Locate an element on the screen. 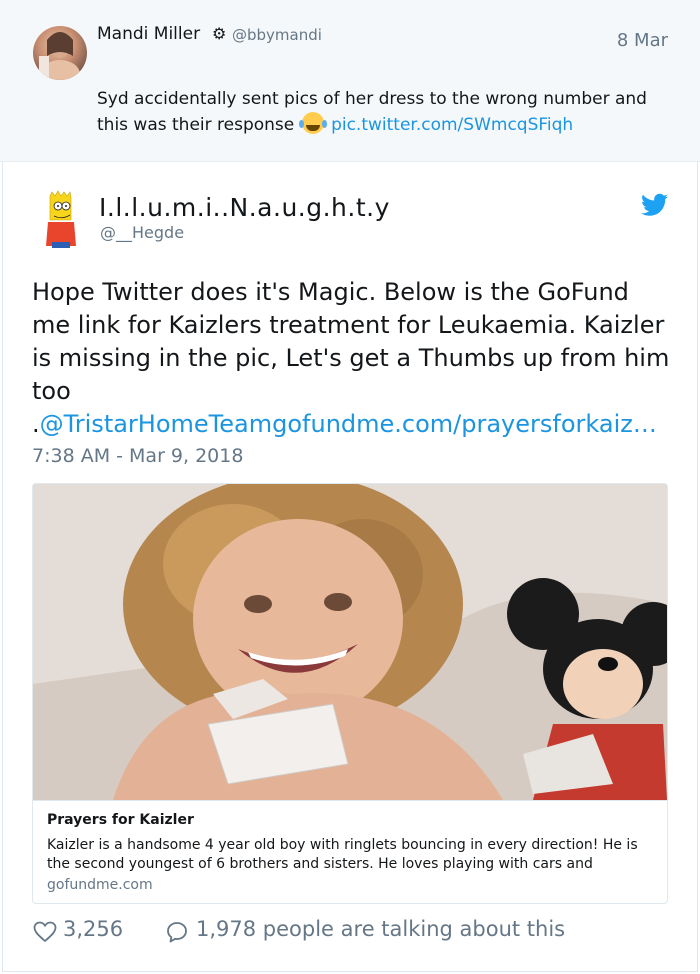  mention-link: @TristarHomeTeam is located at coordinates (156, 424).